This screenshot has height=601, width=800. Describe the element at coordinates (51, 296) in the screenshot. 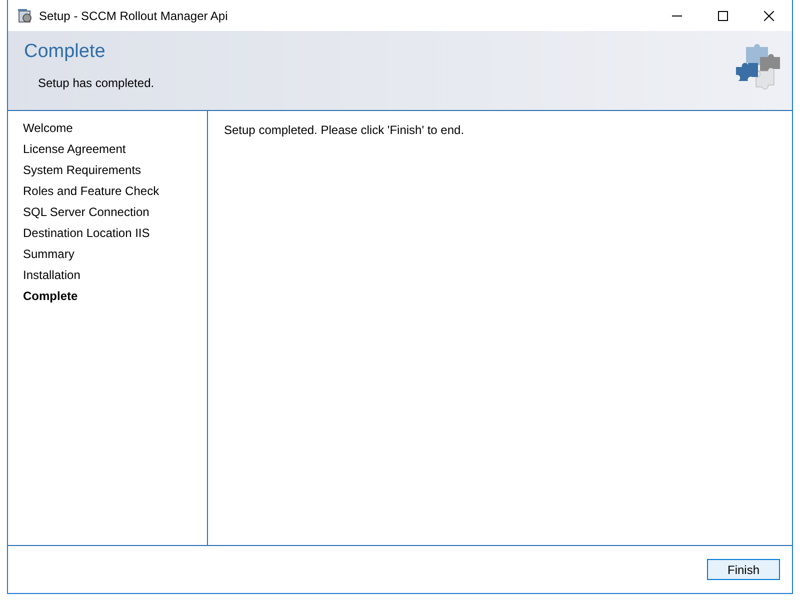

I see `step-item: Complete` at that location.